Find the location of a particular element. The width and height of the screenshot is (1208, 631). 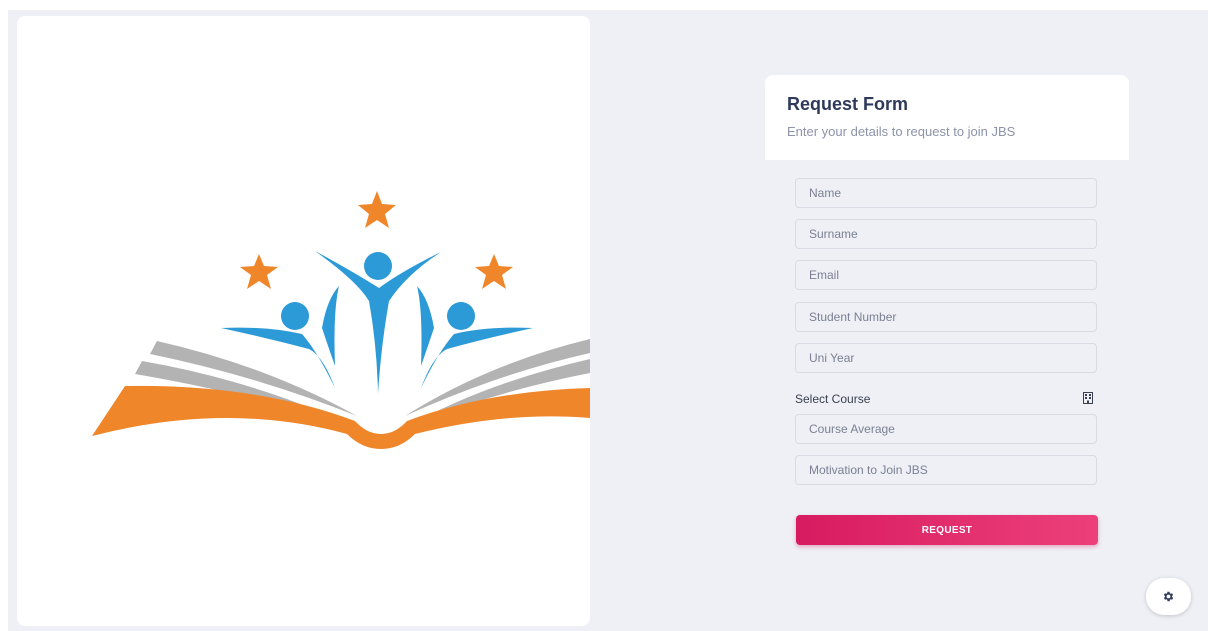

gear-icon is located at coordinates (1168, 596).